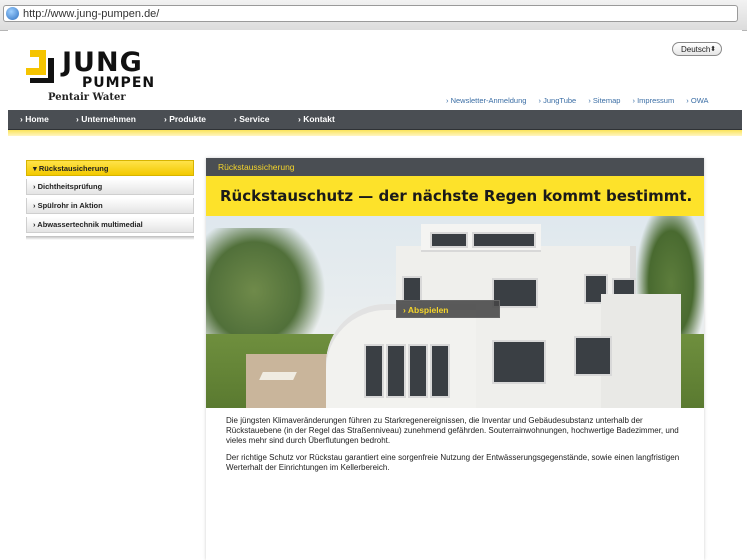 This screenshot has width=747, height=560. I want to click on link-jungtube: › JungTube, so click(558, 100).